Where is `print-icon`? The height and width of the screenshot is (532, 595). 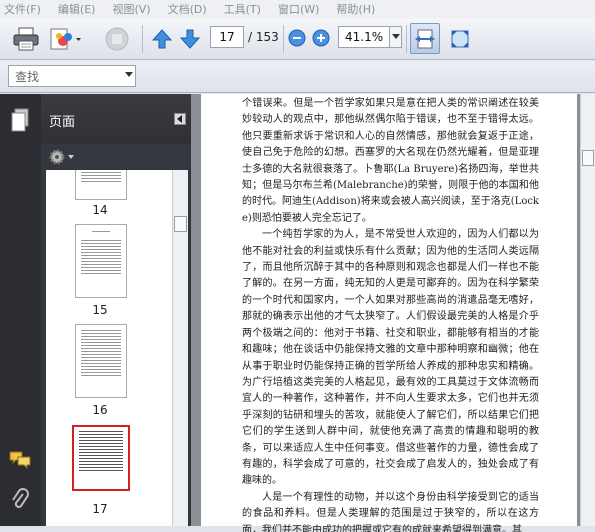 print-icon is located at coordinates (26, 39).